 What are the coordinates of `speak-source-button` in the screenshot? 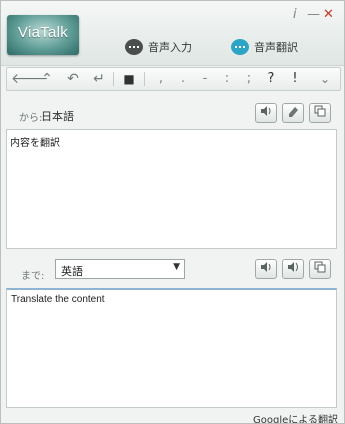 It's located at (266, 113).